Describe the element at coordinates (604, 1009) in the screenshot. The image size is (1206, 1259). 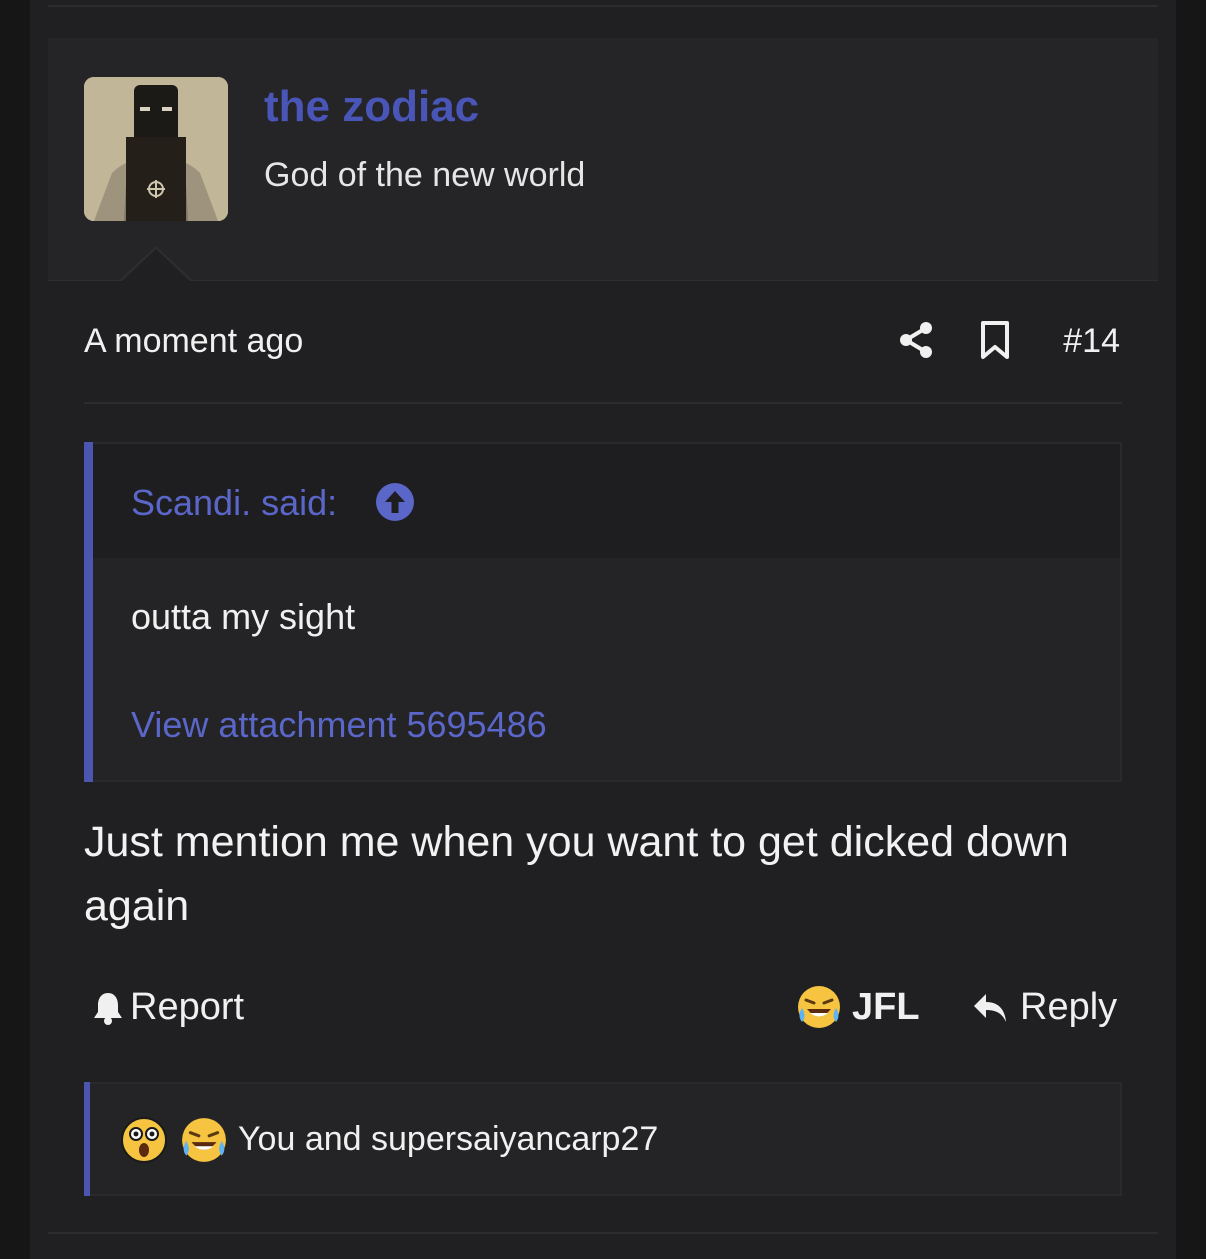
I see `post-actions: Report JFL Reply` at that location.